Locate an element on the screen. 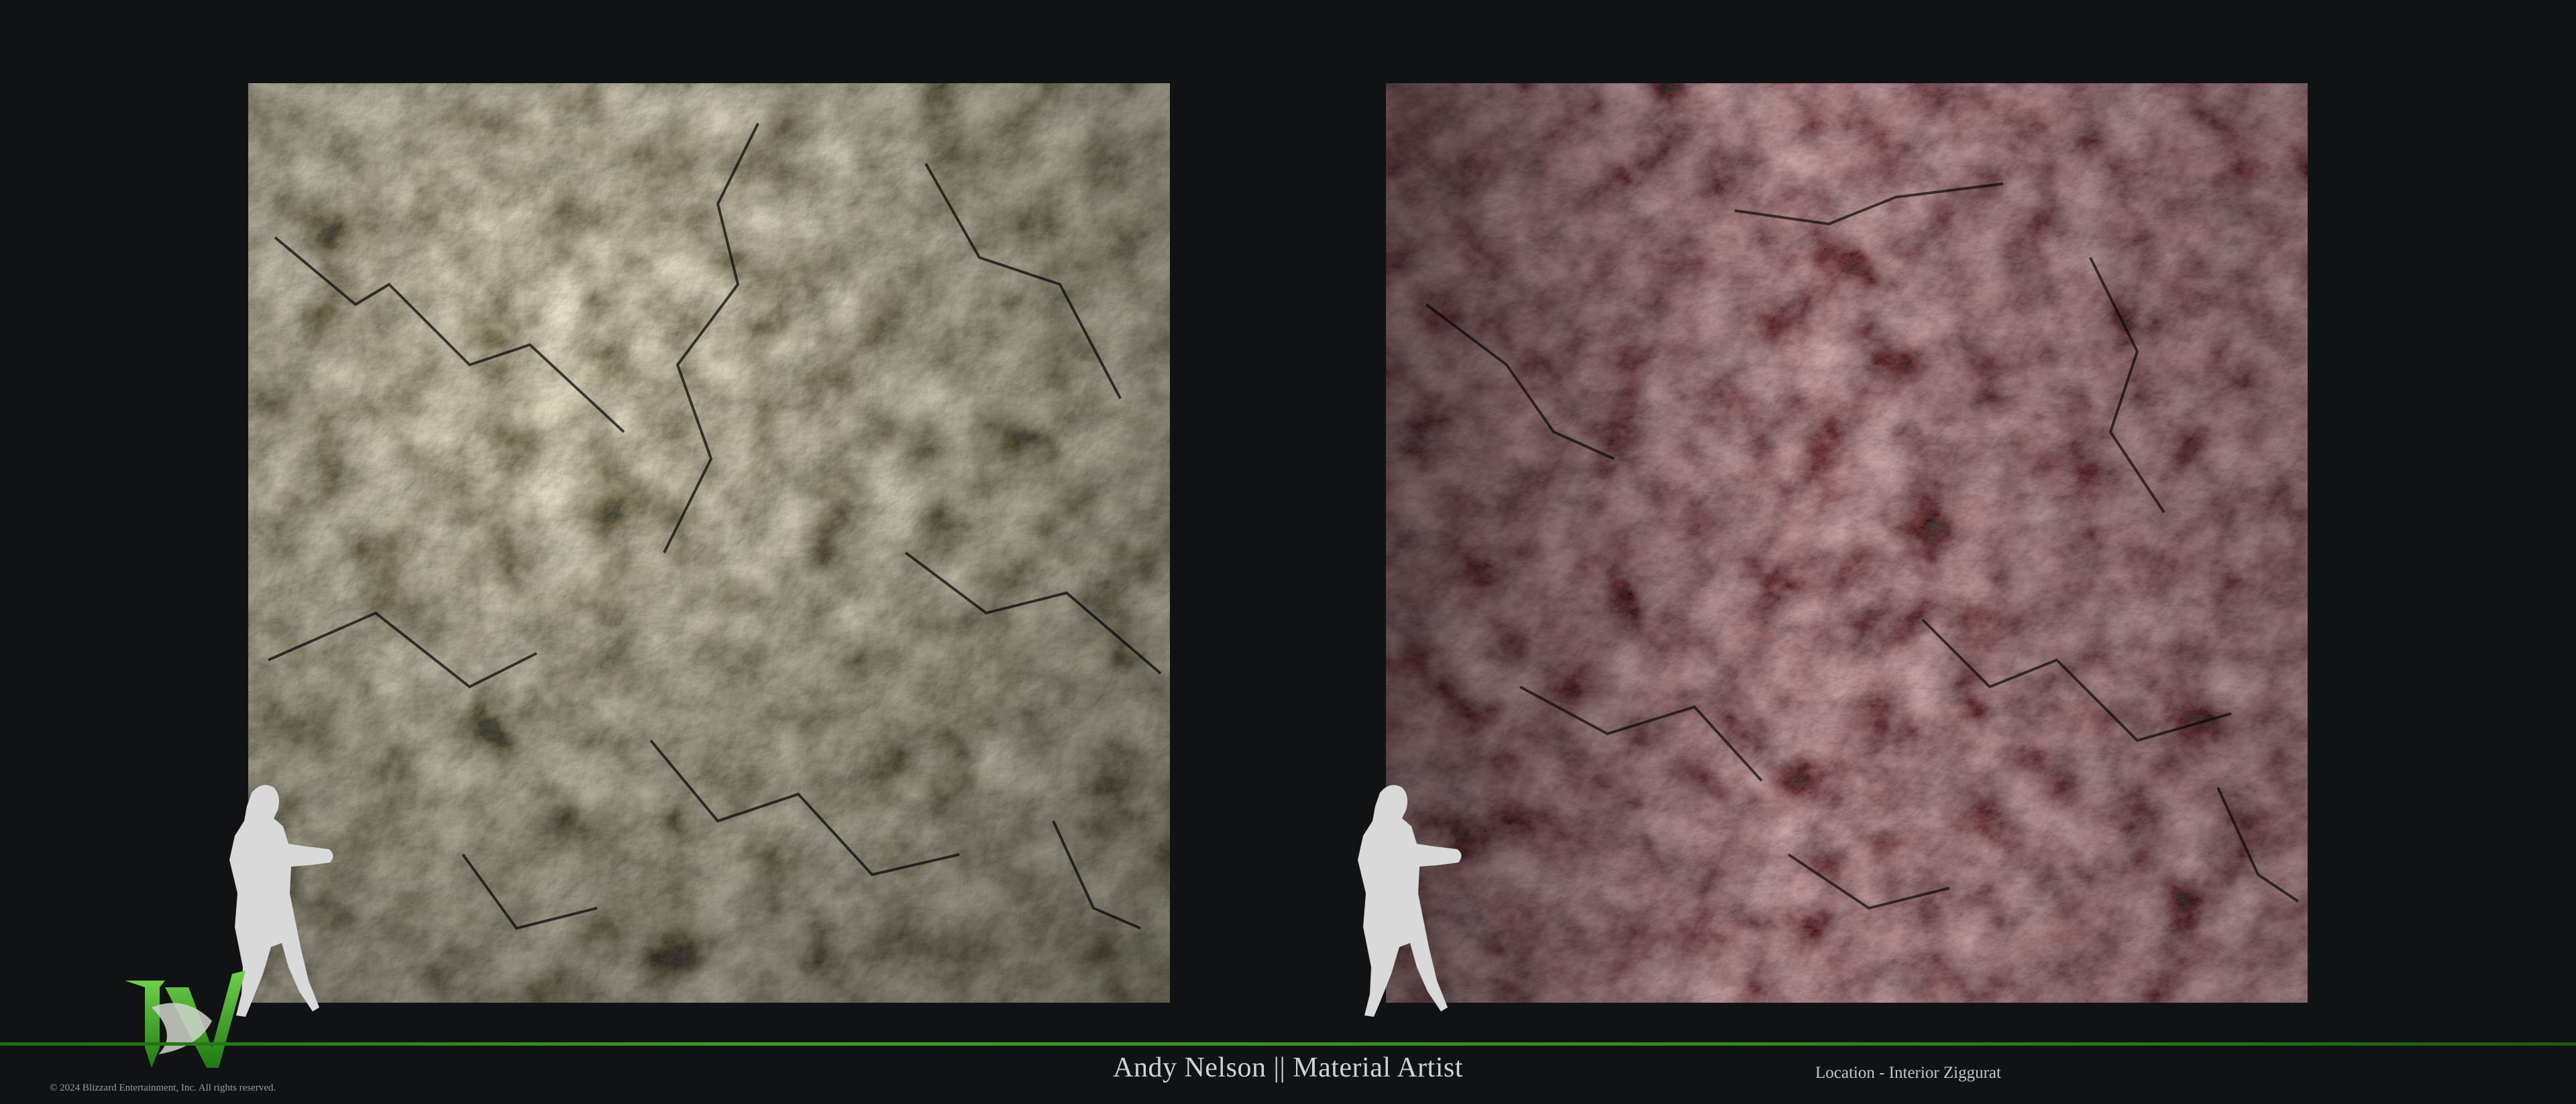  footer-divider is located at coordinates (1288, 1044).